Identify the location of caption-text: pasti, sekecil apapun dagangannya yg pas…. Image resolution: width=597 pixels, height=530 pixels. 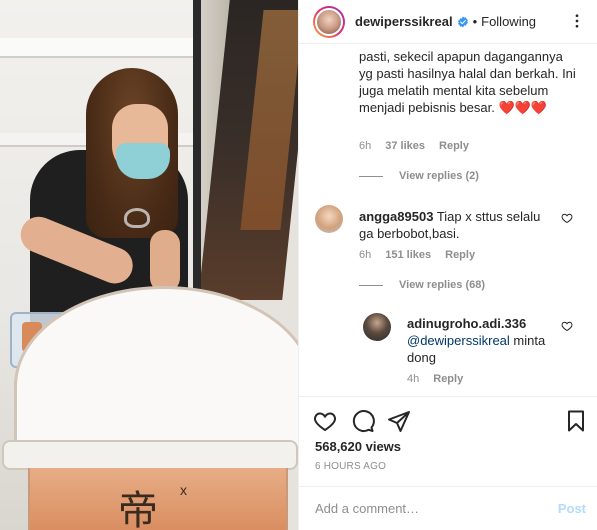
(469, 82).